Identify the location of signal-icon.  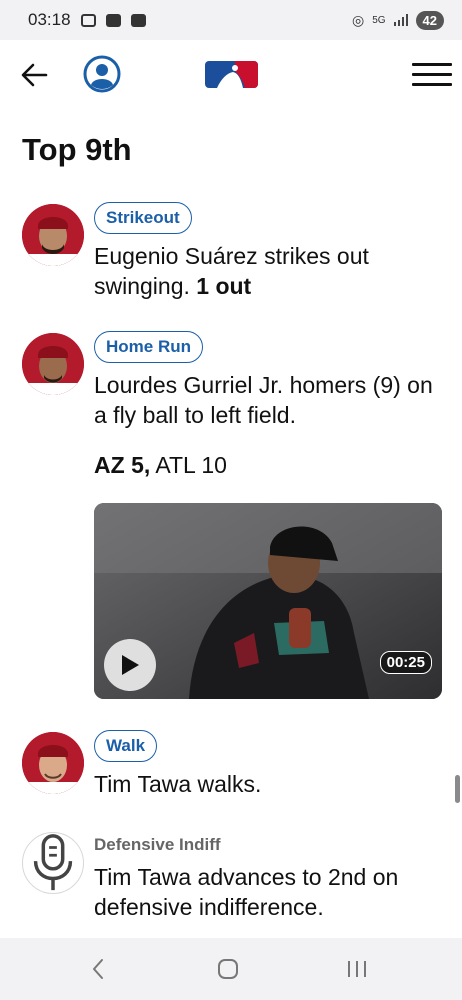
(400, 20).